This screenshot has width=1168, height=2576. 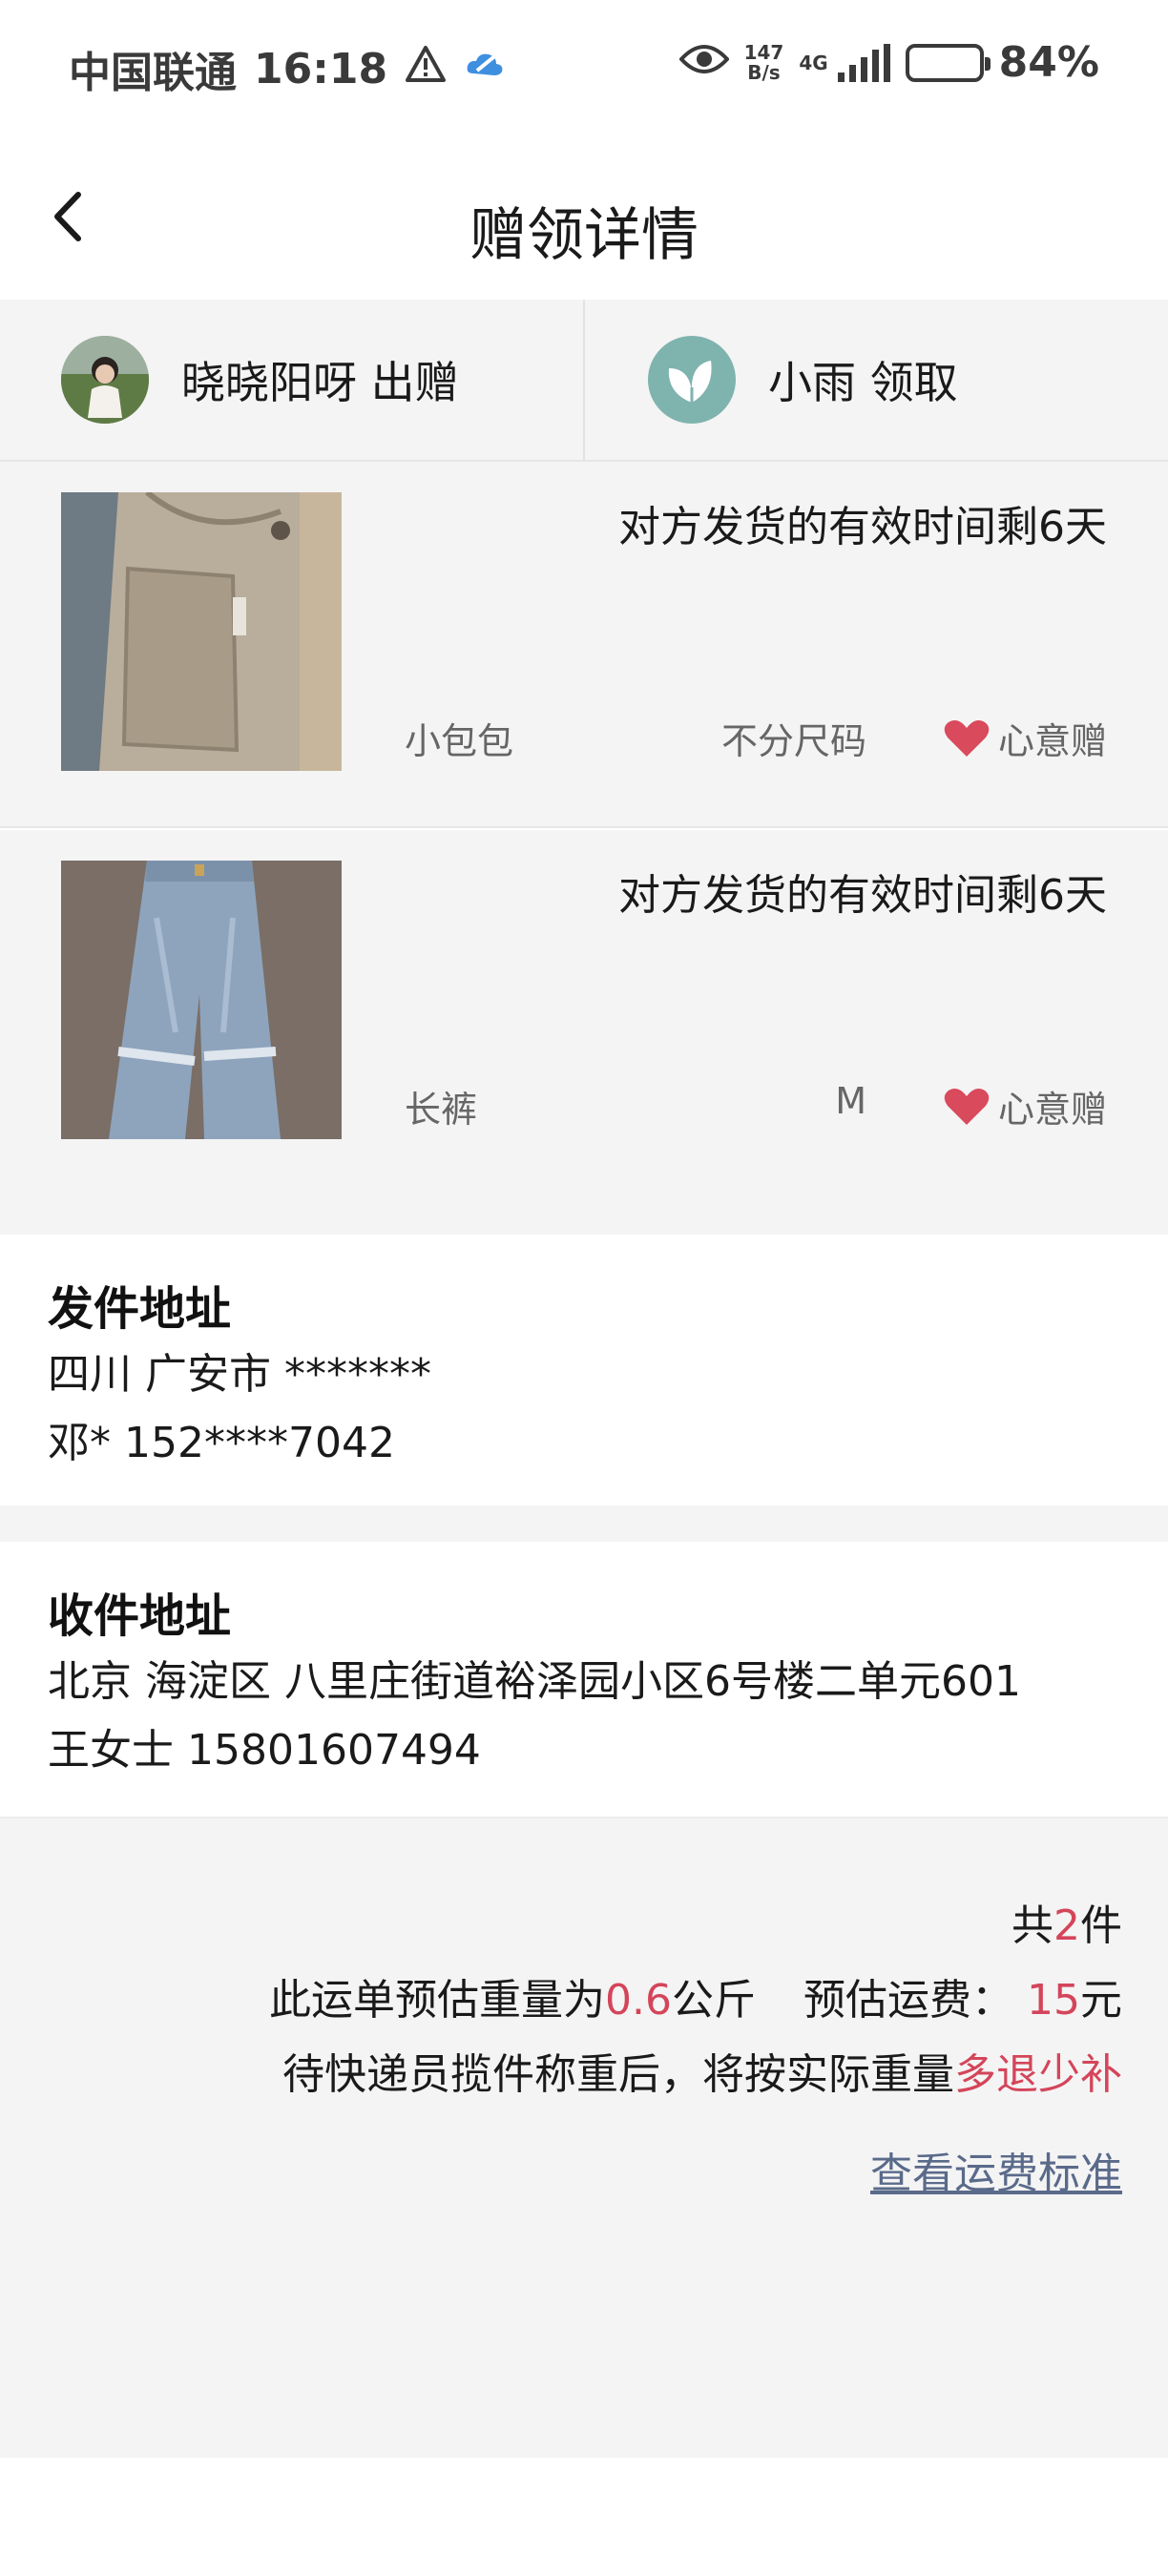 What do you see at coordinates (692, 380) in the screenshot?
I see `receiver-avatar` at bounding box center [692, 380].